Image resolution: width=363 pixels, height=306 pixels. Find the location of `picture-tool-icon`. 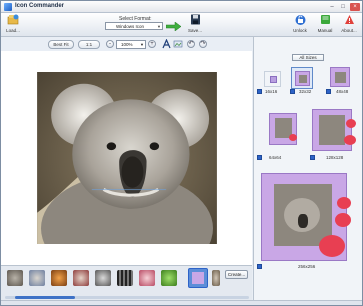

picture-tool-icon is located at coordinates (178, 44).